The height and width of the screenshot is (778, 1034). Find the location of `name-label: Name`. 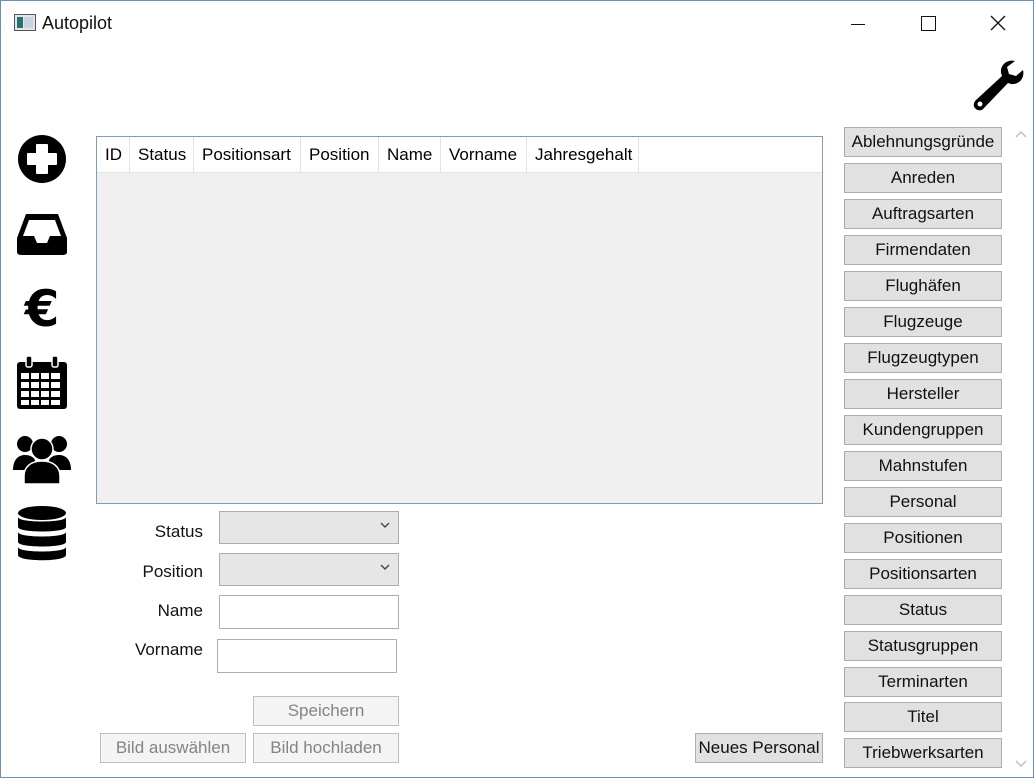

name-label: Name is located at coordinates (180, 610).